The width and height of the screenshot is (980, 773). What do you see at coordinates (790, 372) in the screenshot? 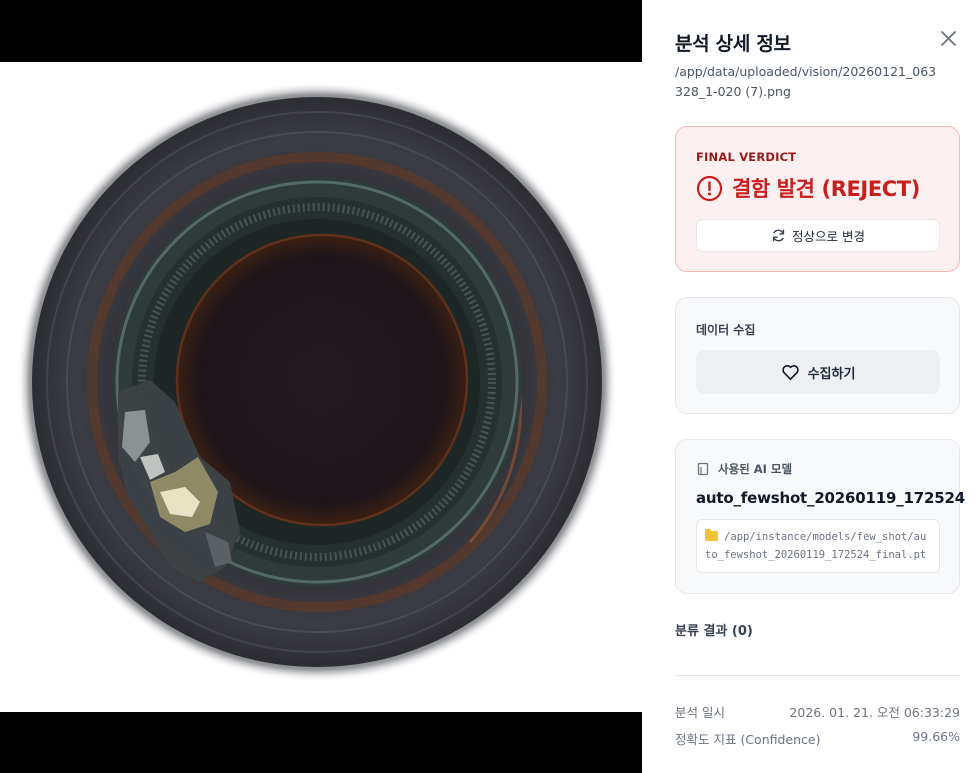
I see `heart-icon` at bounding box center [790, 372].